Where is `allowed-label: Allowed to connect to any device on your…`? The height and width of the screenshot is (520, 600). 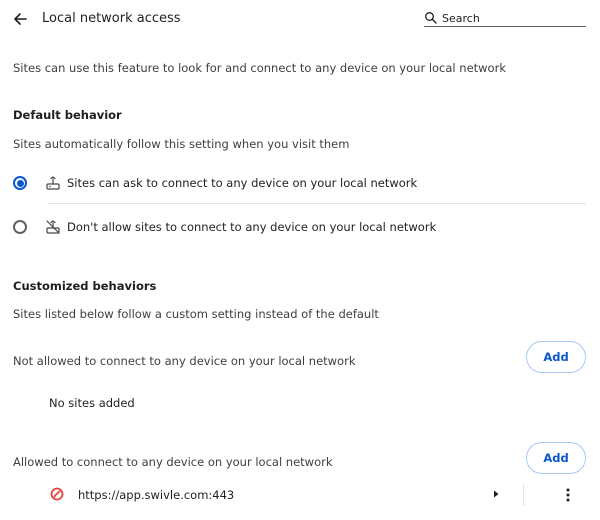 allowed-label: Allowed to connect to any device on your… is located at coordinates (173, 462).